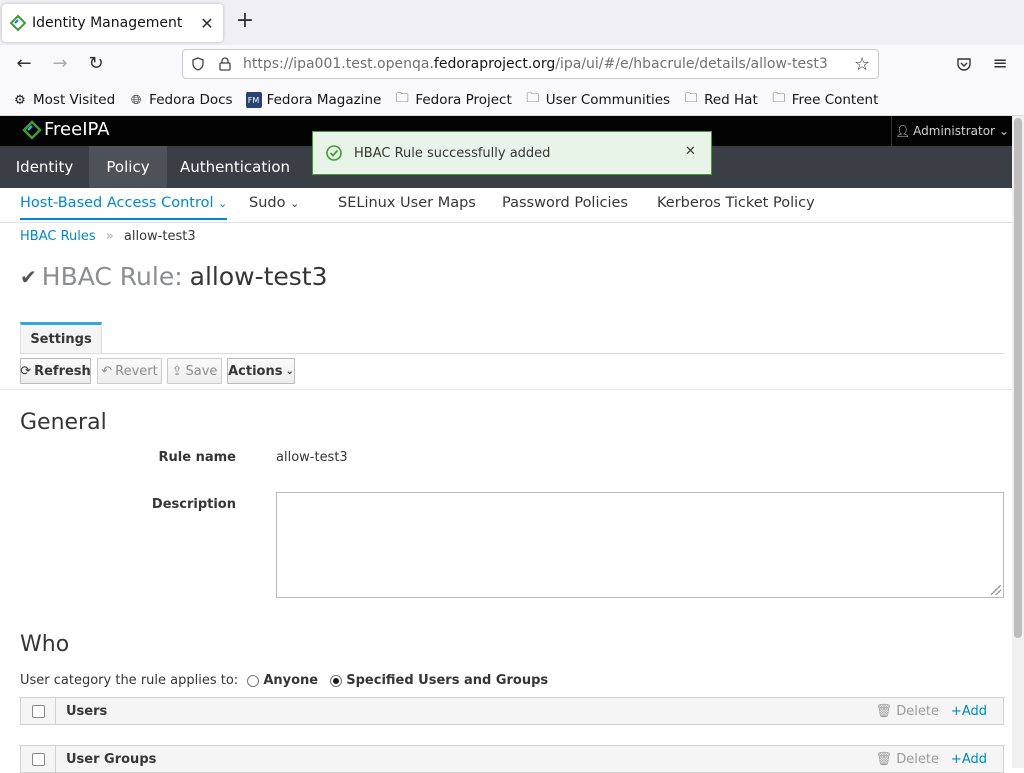 The width and height of the screenshot is (1024, 773). Describe the element at coordinates (862, 64) in the screenshot. I see `bookmark-star-icon: ☆` at that location.